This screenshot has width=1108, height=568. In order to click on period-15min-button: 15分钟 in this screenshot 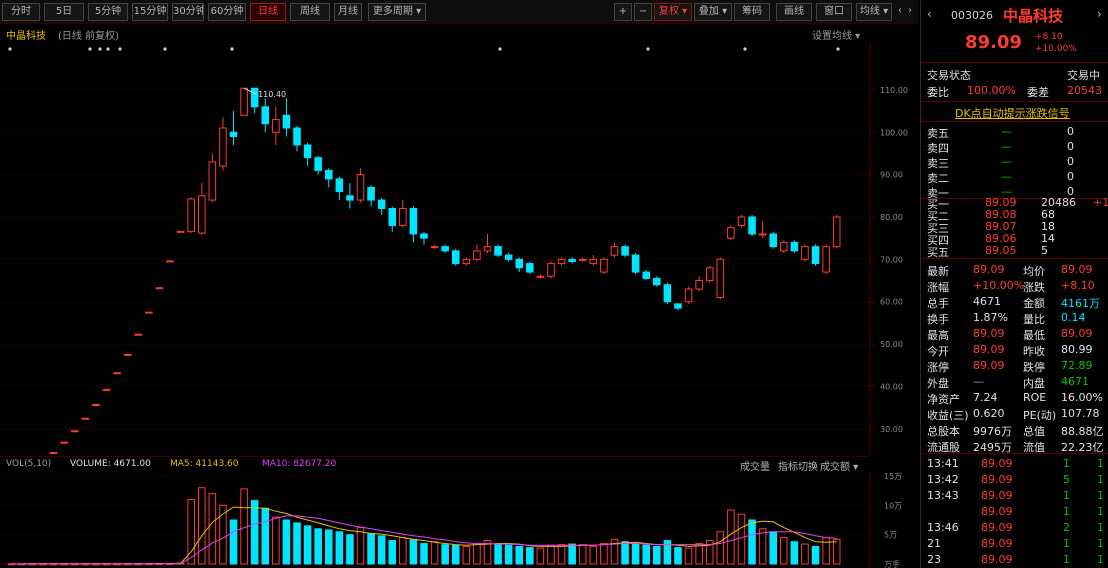, I will do `click(150, 12)`.